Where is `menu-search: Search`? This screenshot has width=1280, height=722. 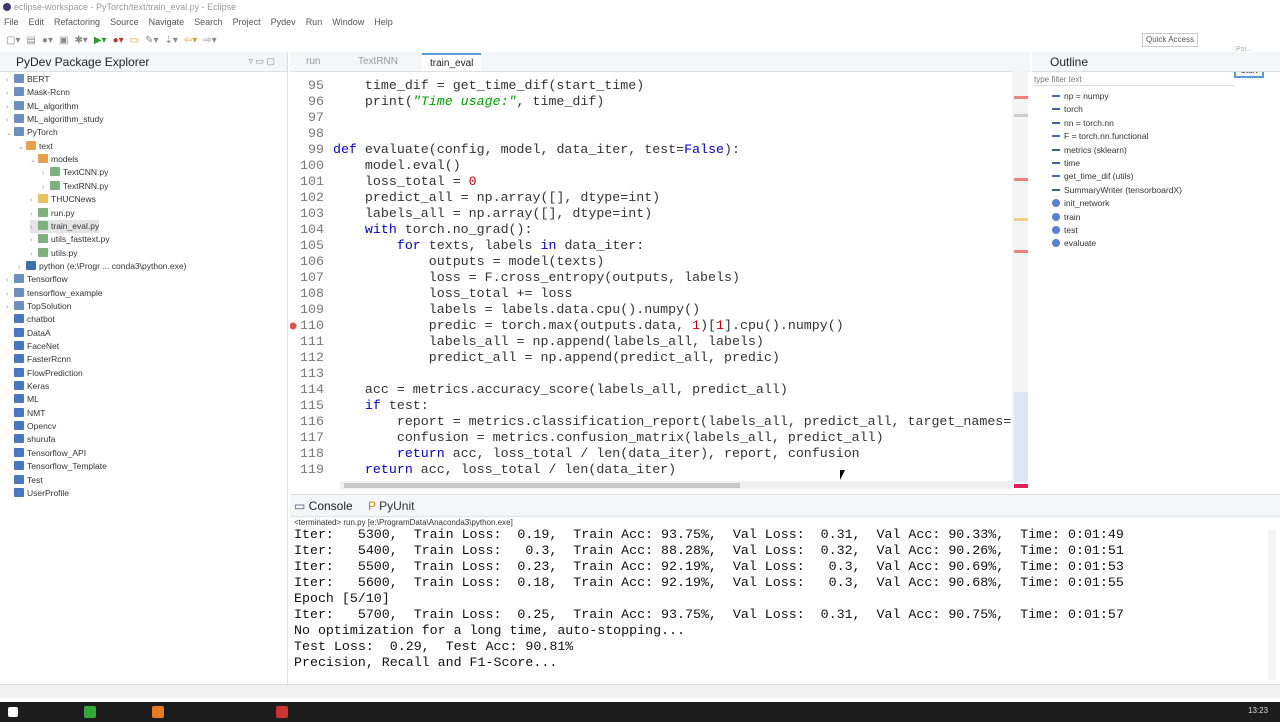
menu-search: Search is located at coordinates (208, 22).